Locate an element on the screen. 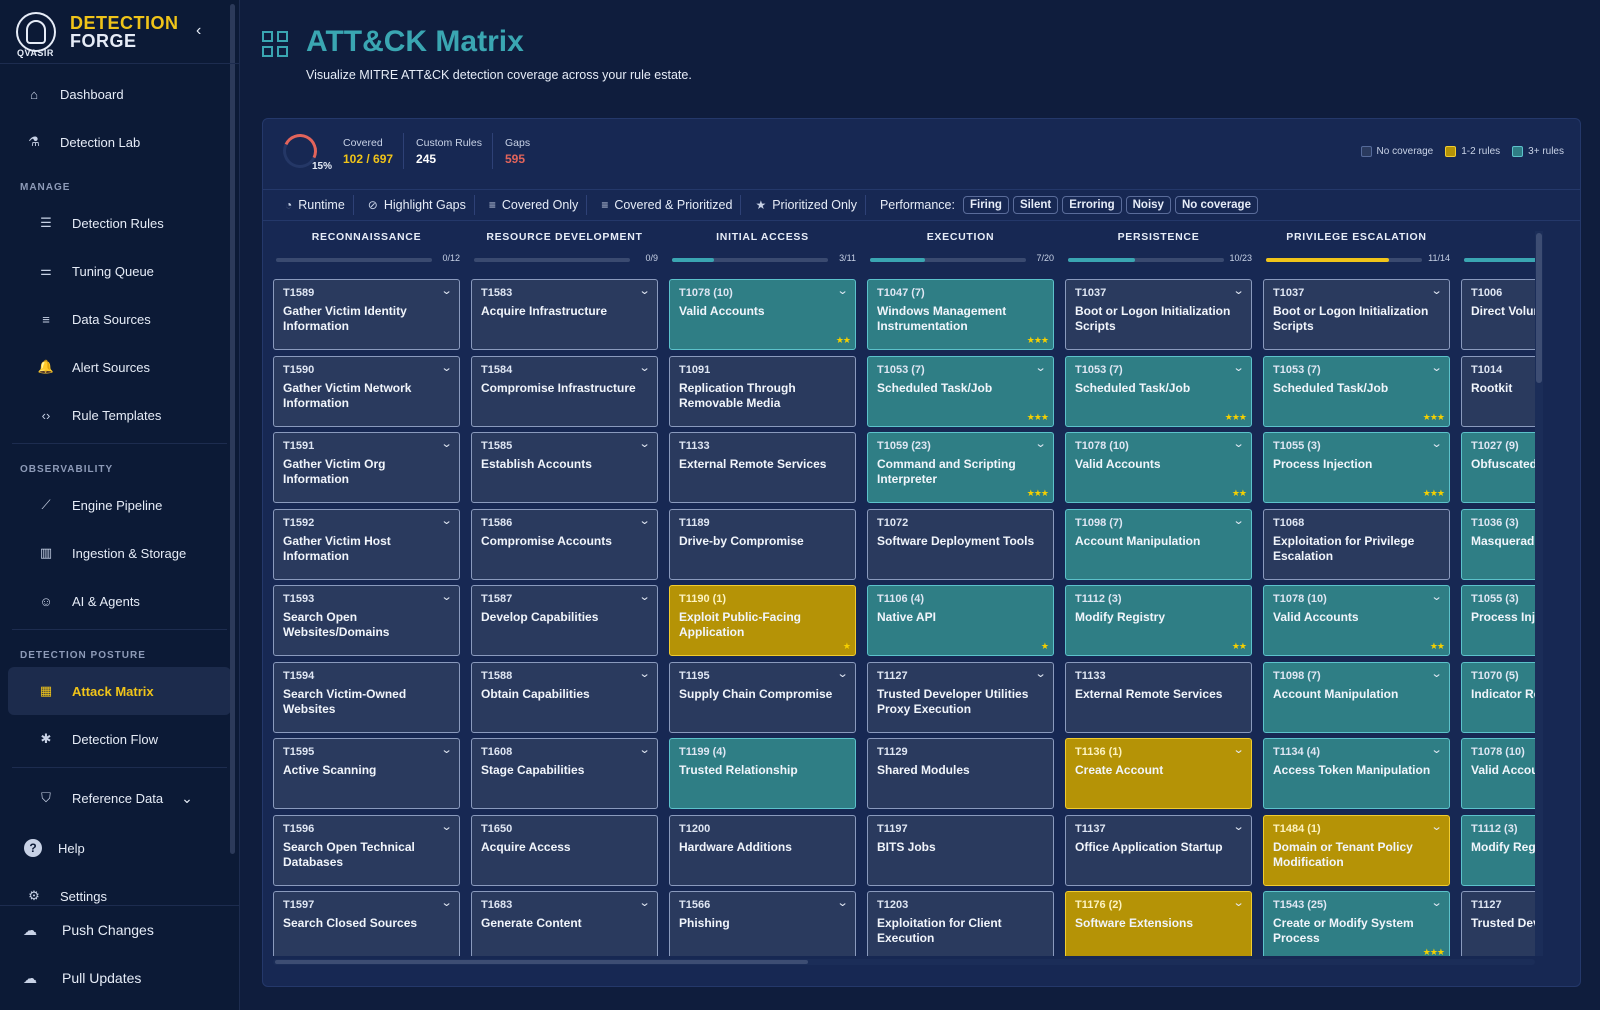 This screenshot has width=1600, height=1010. technique-cell: T1112 (3) Modify Registry ★★ is located at coordinates (1158, 620).